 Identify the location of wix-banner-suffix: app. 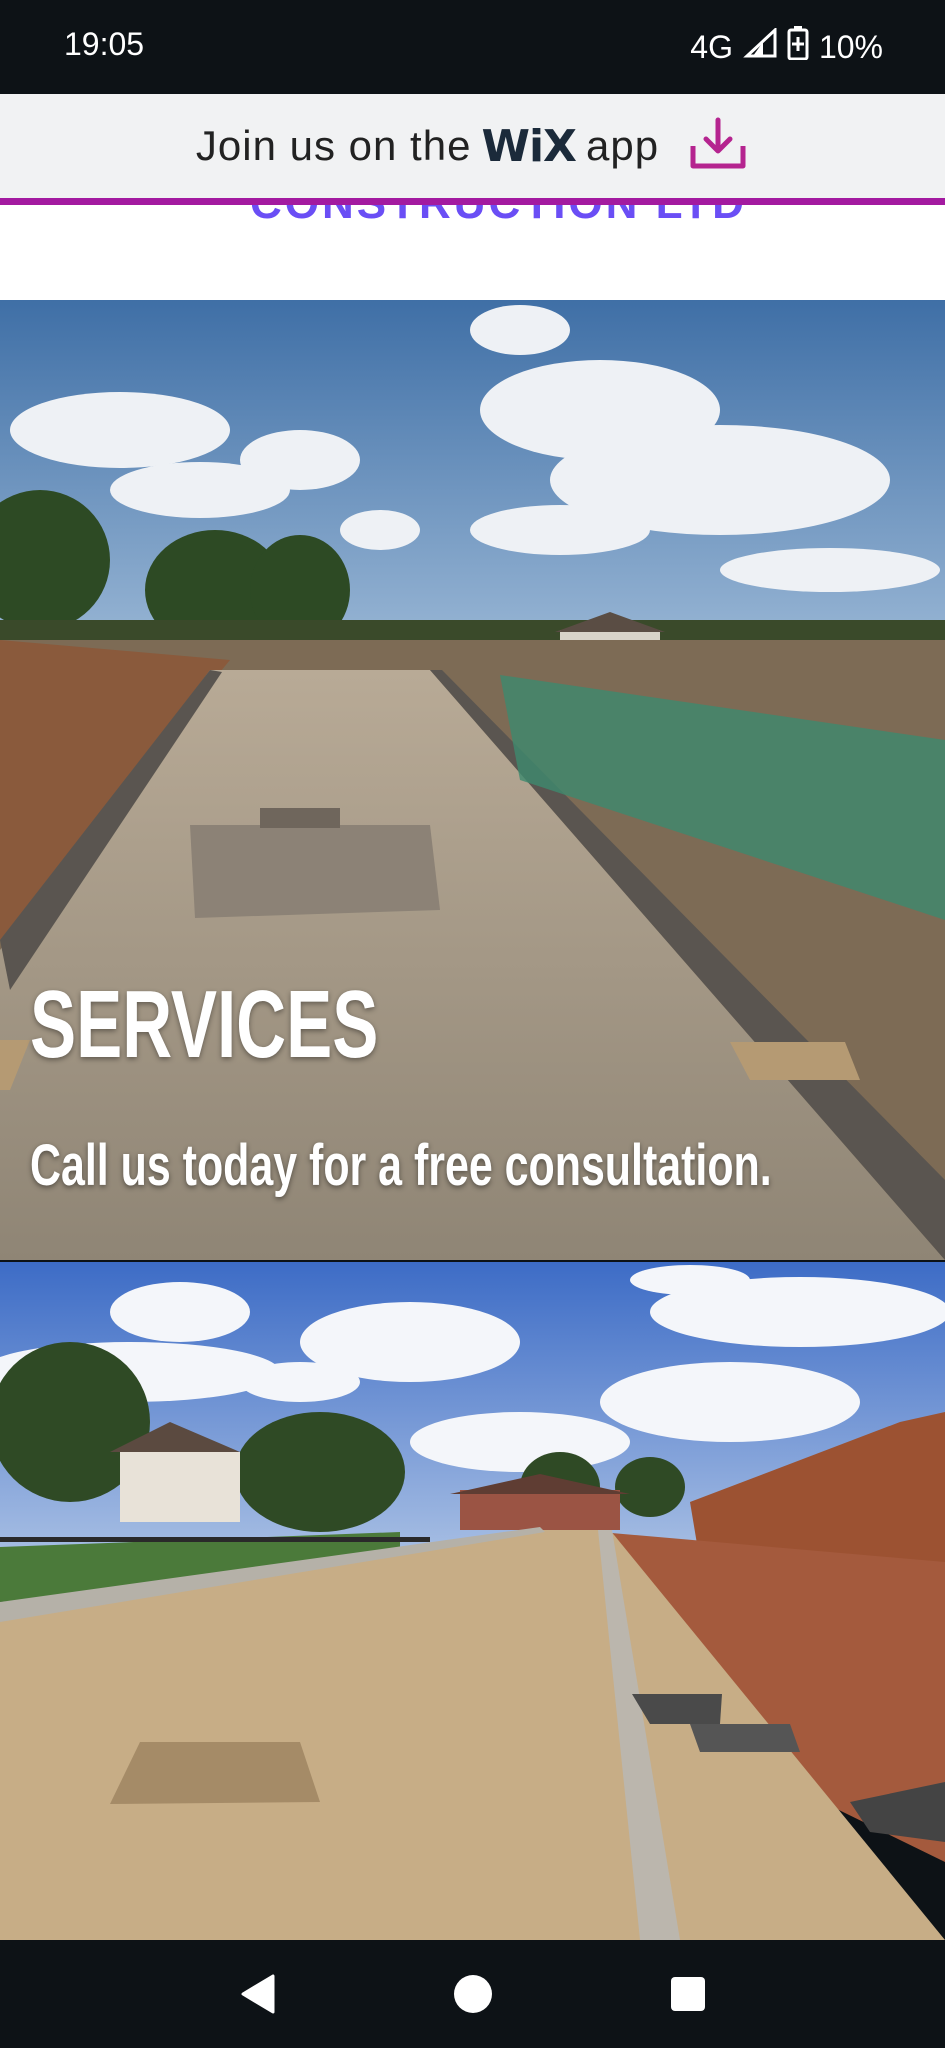
(622, 145).